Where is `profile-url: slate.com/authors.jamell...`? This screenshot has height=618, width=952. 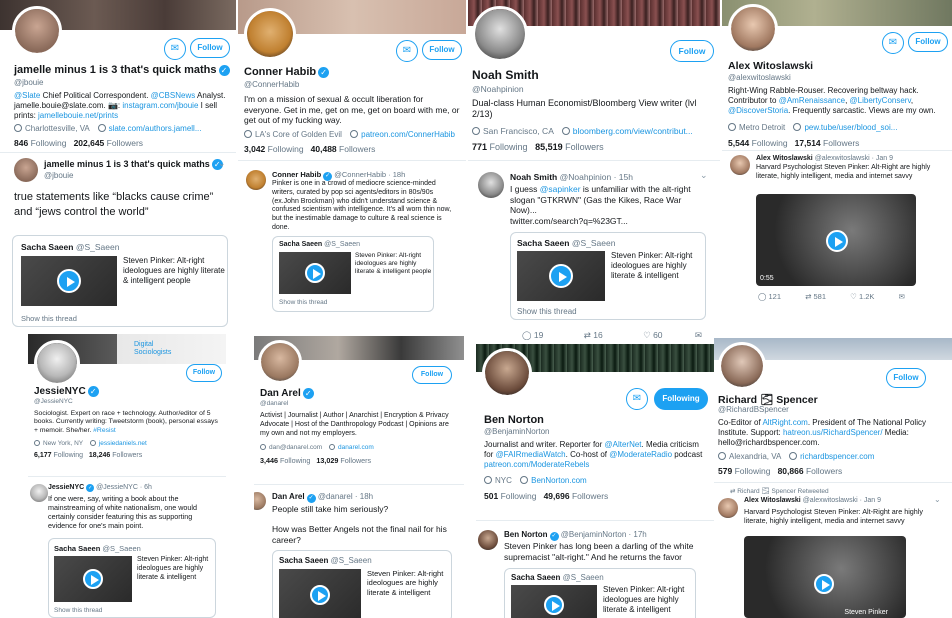
profile-url: slate.com/authors.jamell... is located at coordinates (155, 128).